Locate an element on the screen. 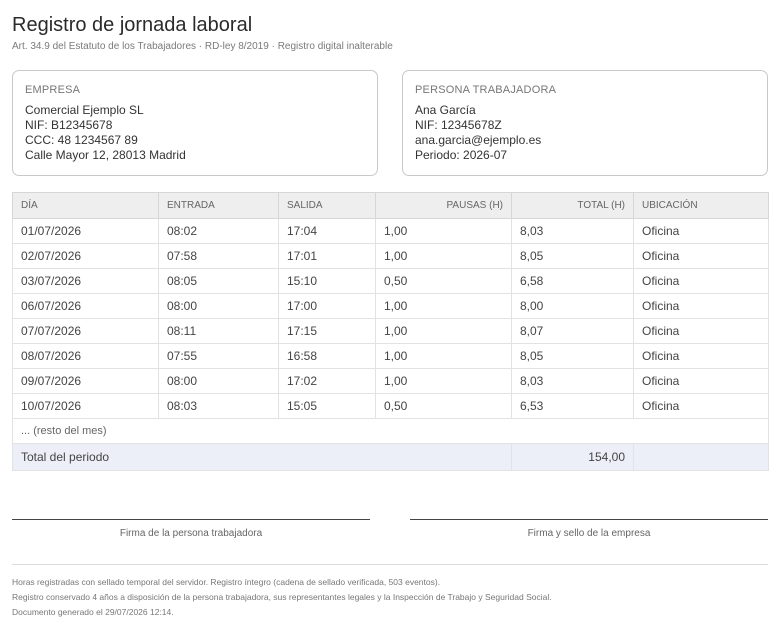 The height and width of the screenshot is (630, 780). rest-of-month-note: ... (resto del mes) is located at coordinates (390, 431).